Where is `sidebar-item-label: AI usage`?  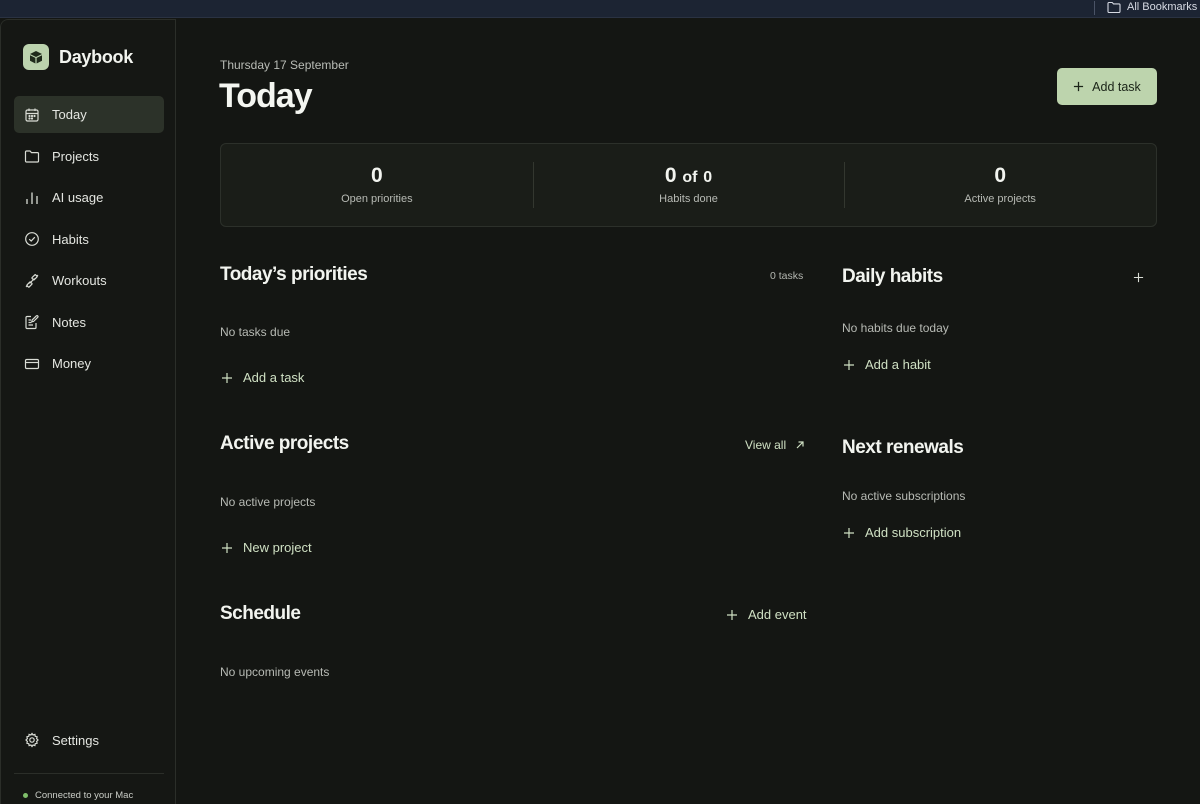
sidebar-item-label: AI usage is located at coordinates (78, 197).